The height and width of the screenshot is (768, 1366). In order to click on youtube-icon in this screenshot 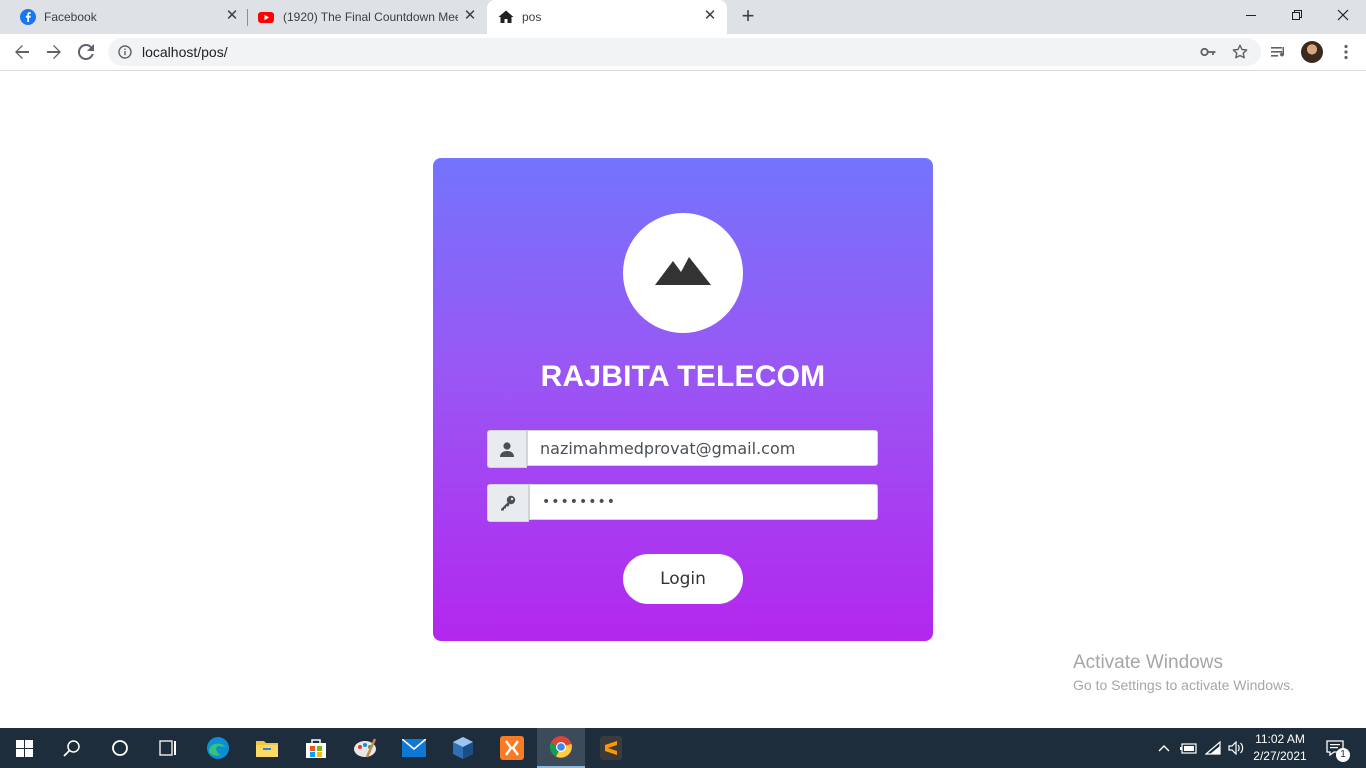, I will do `click(266, 17)`.